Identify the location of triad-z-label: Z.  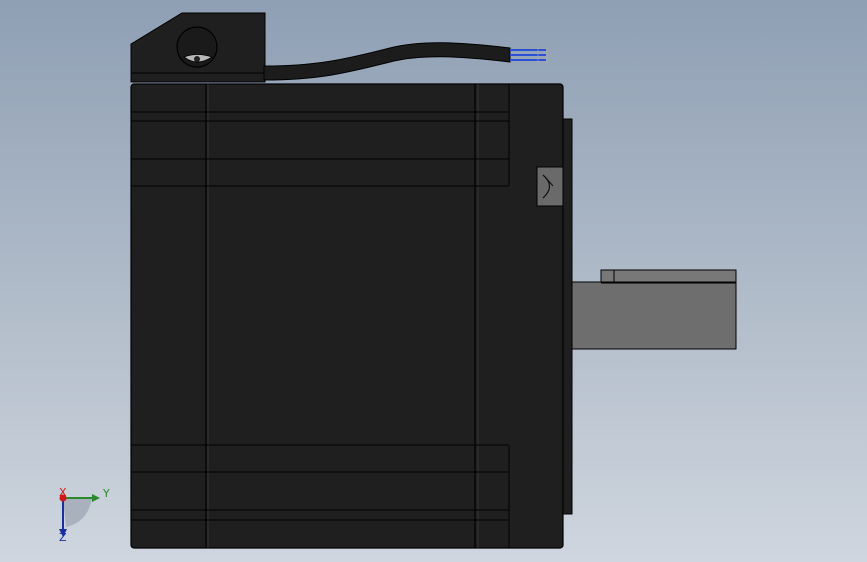
(63, 537).